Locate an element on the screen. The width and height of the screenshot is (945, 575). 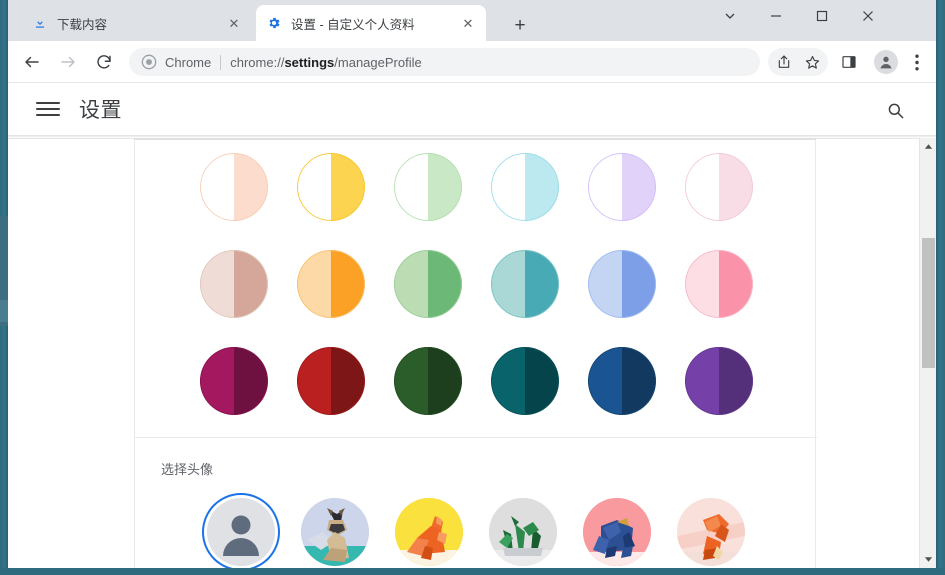
scroll-thumb is located at coordinates (928, 303).